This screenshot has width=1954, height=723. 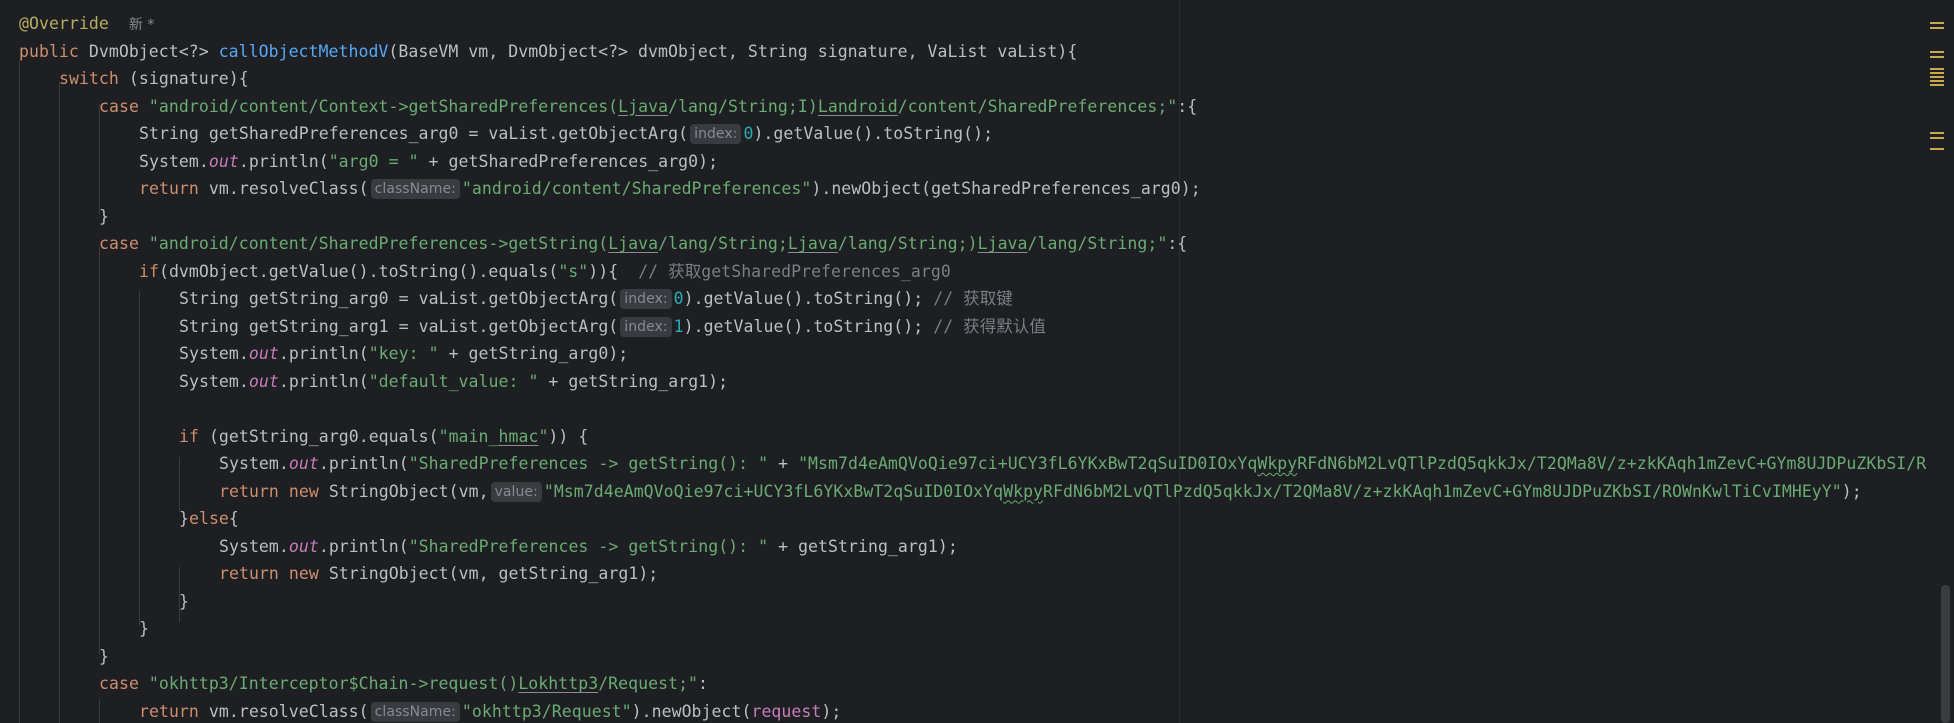 What do you see at coordinates (94, 78) in the screenshot?
I see `keyword: switch` at bounding box center [94, 78].